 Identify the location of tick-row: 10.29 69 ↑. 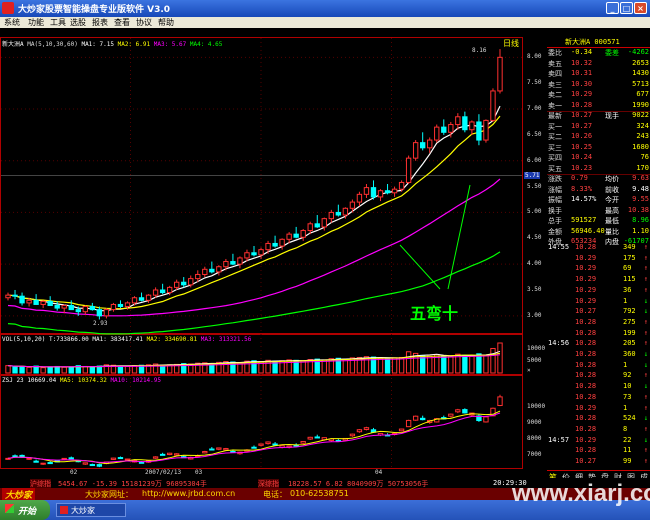
(598, 269).